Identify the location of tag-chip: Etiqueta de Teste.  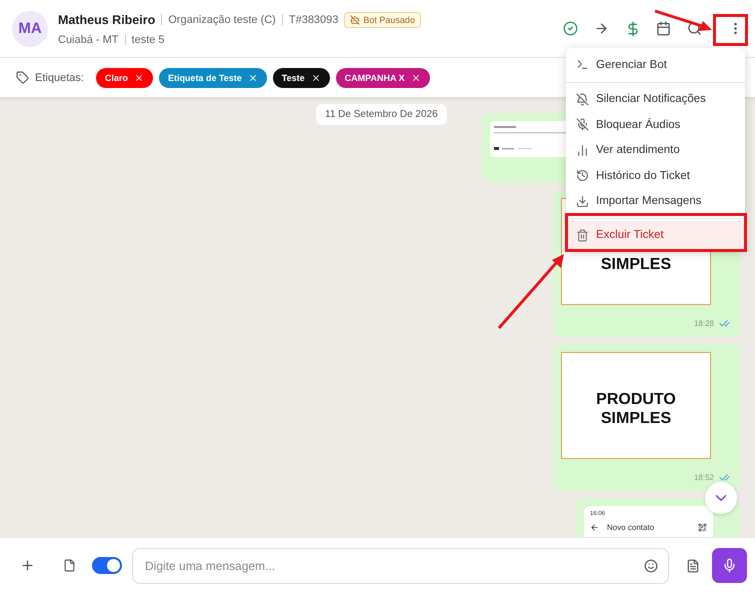
(212, 78).